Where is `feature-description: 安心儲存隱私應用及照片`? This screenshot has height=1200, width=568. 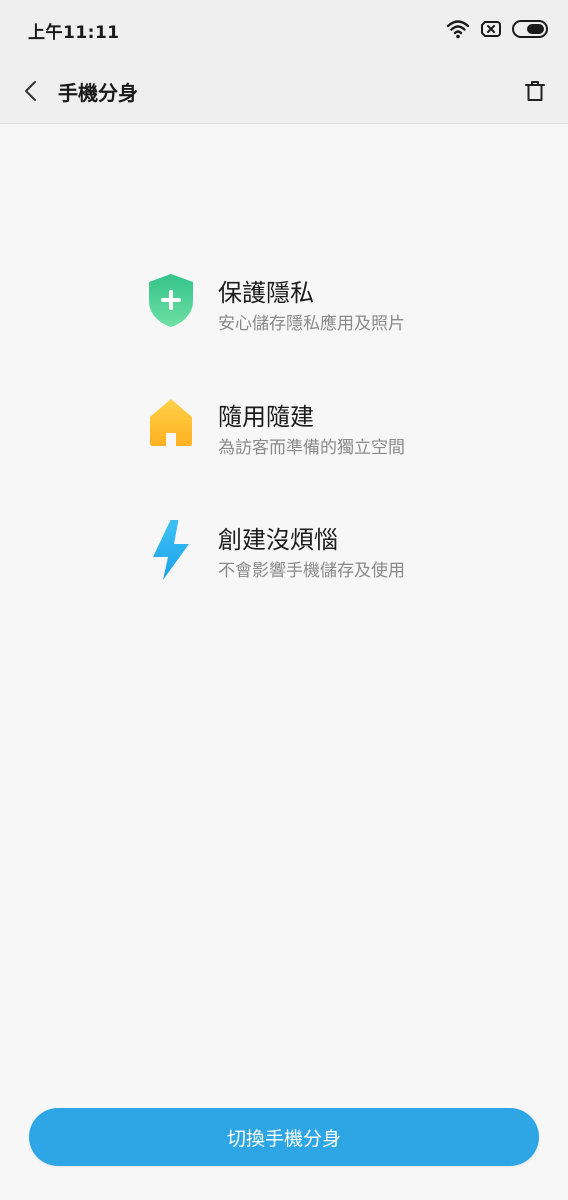 feature-description: 安心儲存隱私應用及照片 is located at coordinates (311, 324).